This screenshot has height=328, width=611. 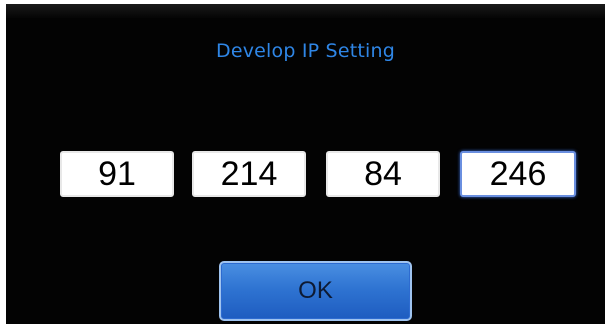 What do you see at coordinates (518, 174) in the screenshot?
I see `ip-octet-4-field: 246` at bounding box center [518, 174].